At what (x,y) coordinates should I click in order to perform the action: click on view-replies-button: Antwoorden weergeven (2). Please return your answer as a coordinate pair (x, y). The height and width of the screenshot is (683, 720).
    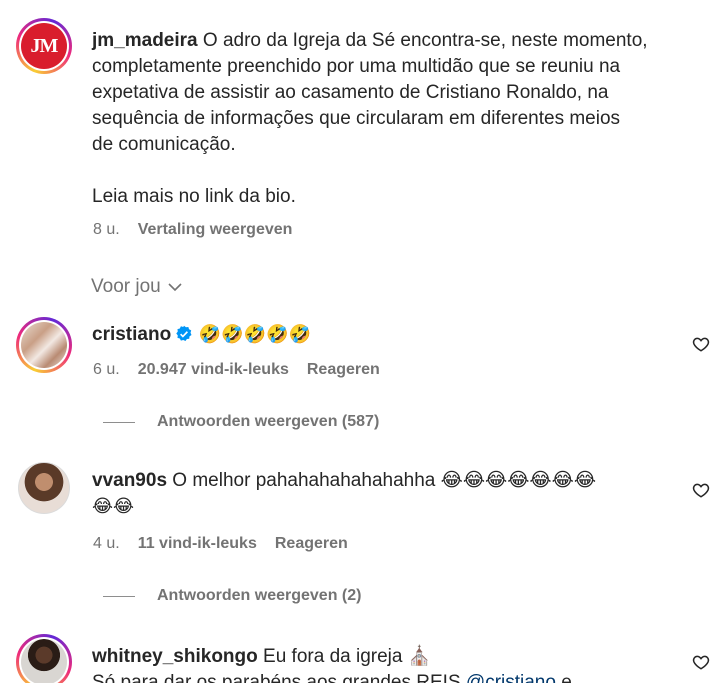
    Looking at the image, I should click on (232, 596).